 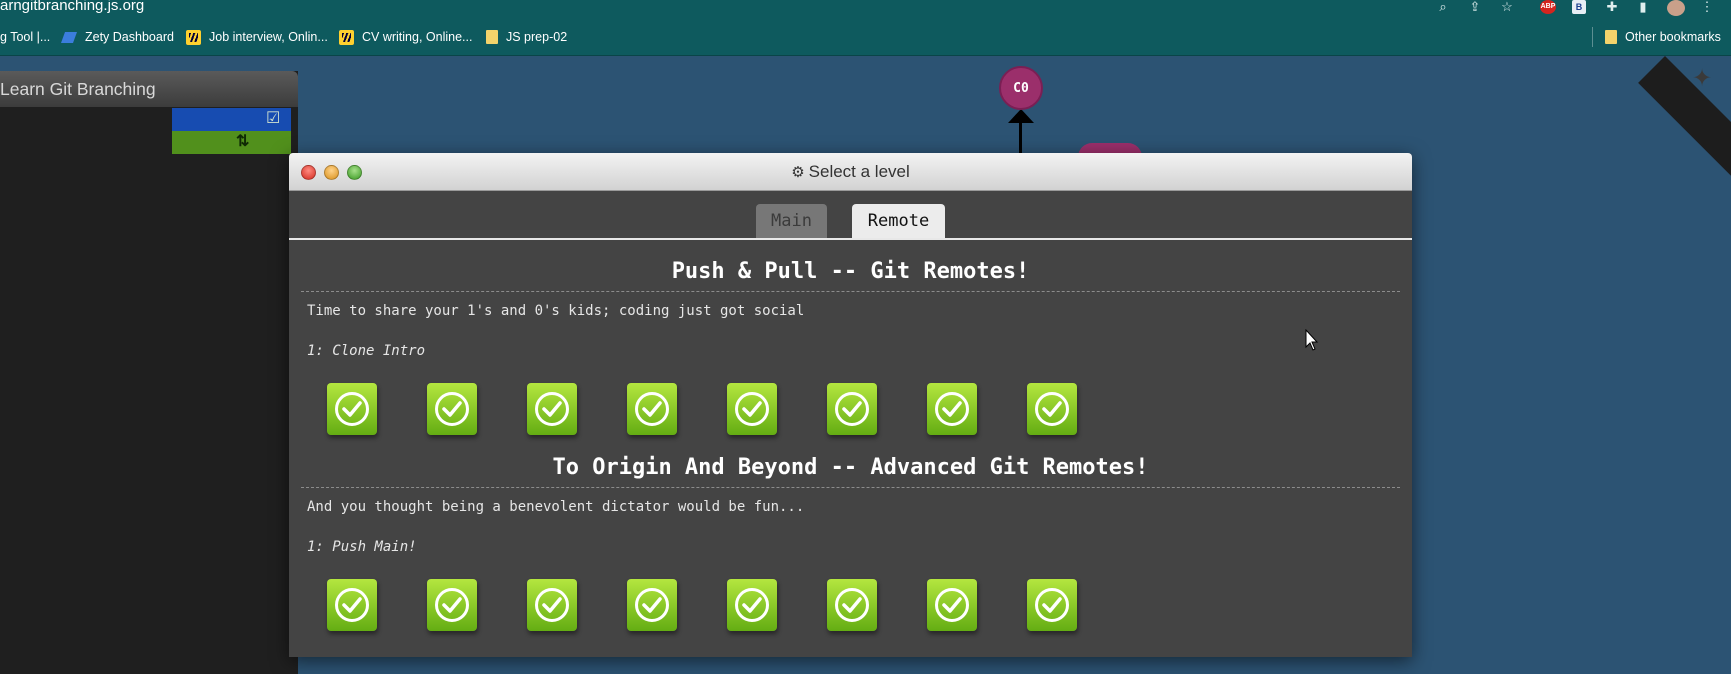 I want to click on other-bookmarks: Other bookmarks, so click(x=1663, y=37).